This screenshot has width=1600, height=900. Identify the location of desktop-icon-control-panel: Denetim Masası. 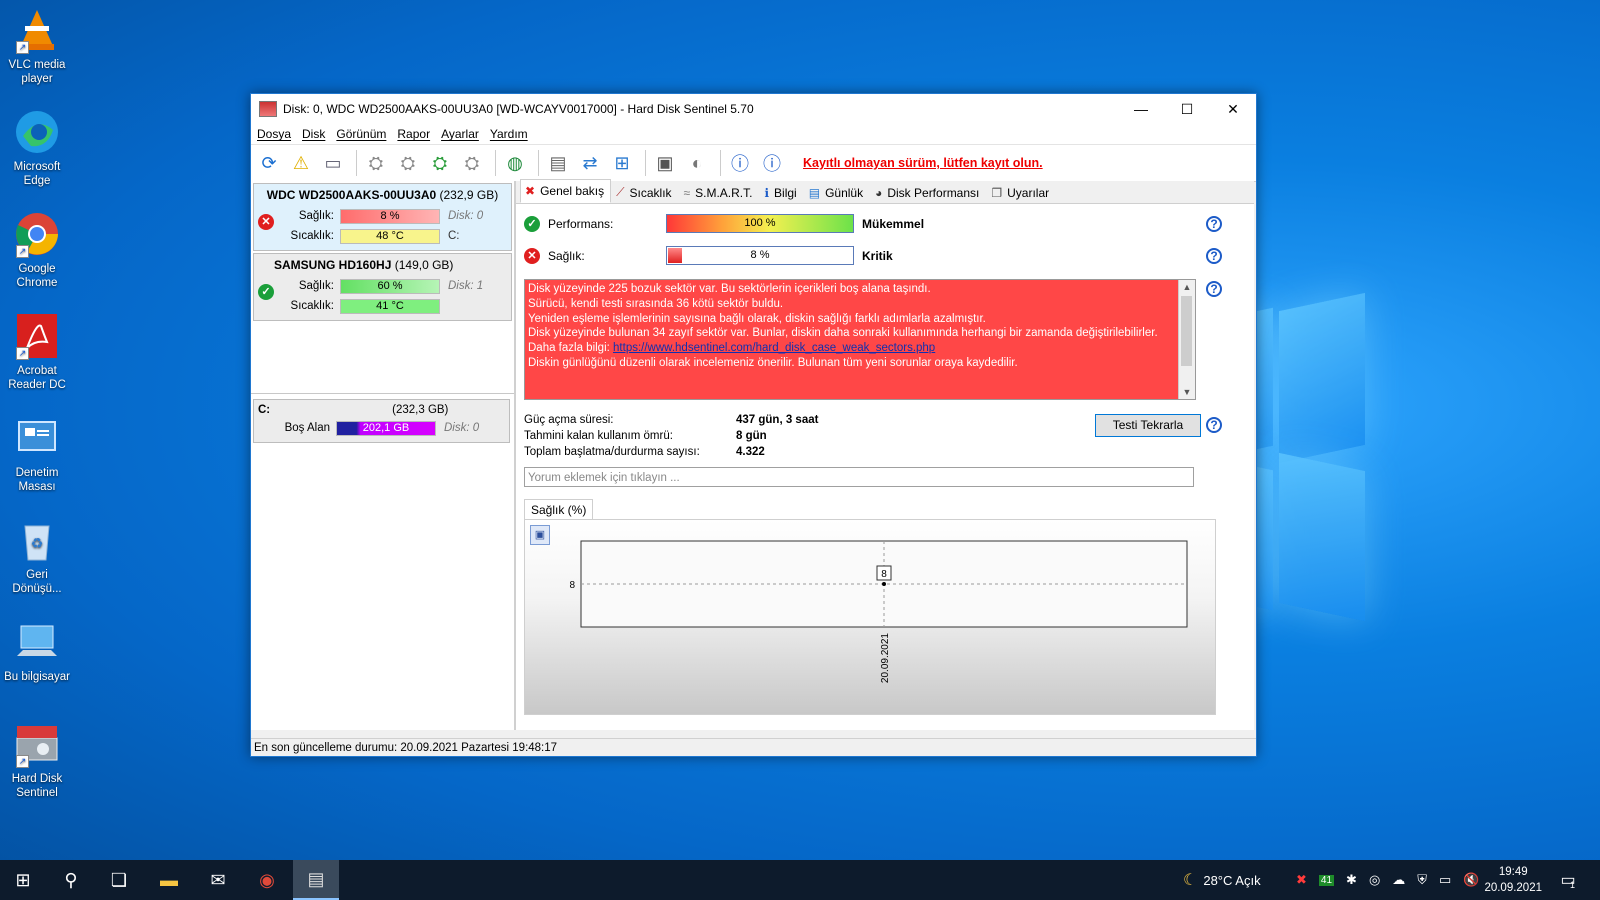
(37, 454).